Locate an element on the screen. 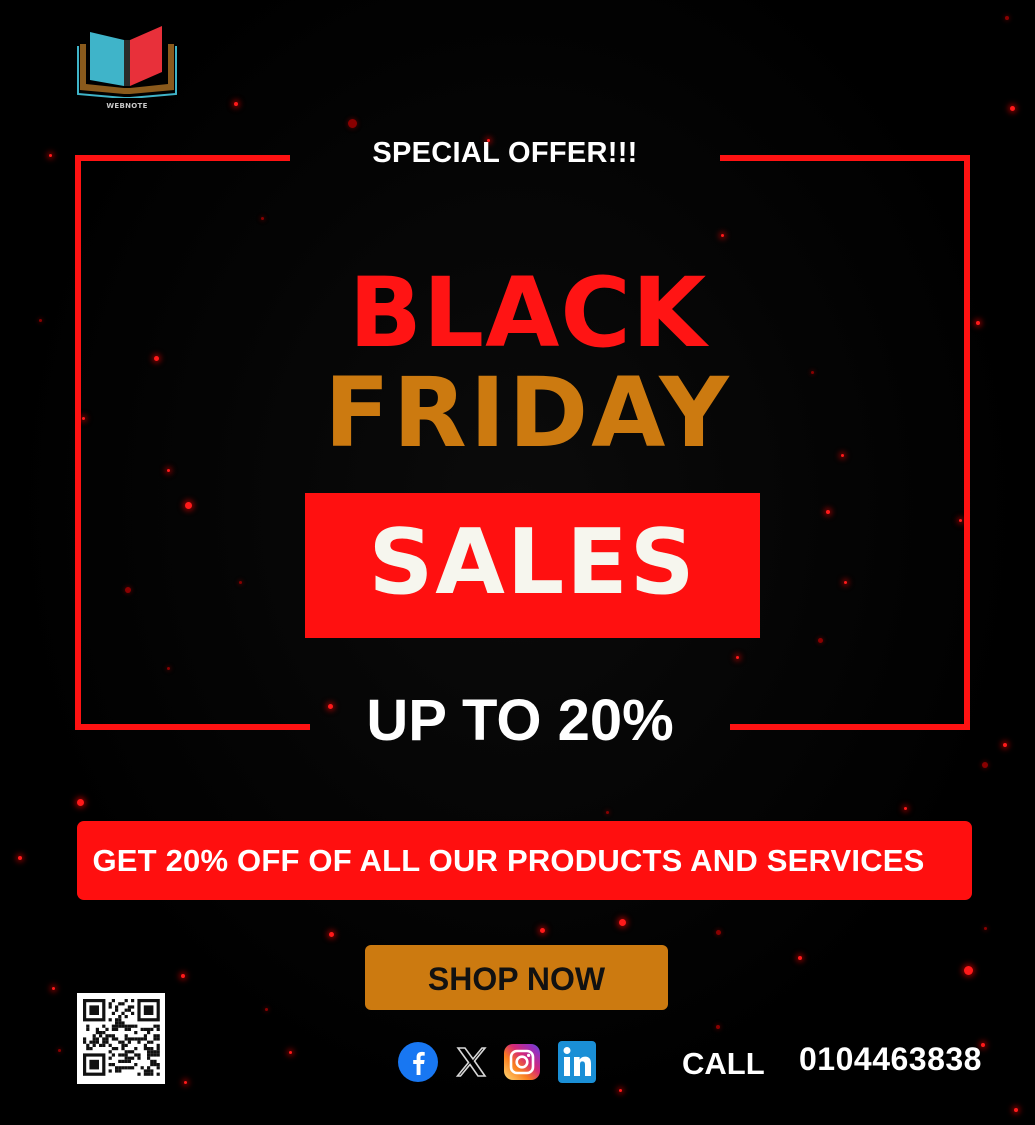 This screenshot has height=1125, width=1035. qr-code is located at coordinates (121, 1038).